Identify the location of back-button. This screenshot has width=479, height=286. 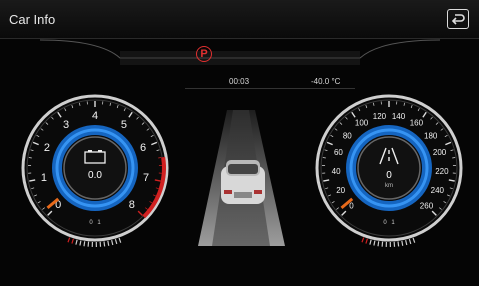
(458, 19).